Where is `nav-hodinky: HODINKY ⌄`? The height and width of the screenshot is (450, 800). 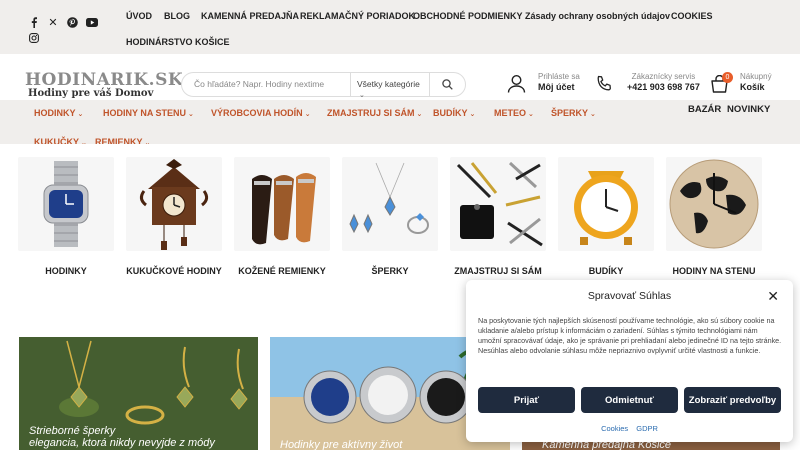 nav-hodinky: HODINKY ⌄ is located at coordinates (58, 113).